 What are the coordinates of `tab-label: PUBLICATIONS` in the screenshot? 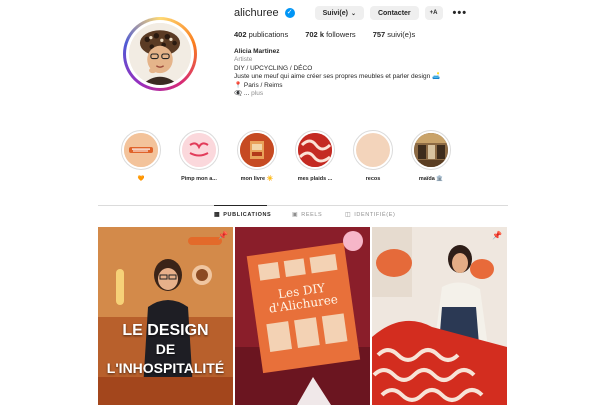 It's located at (247, 214).